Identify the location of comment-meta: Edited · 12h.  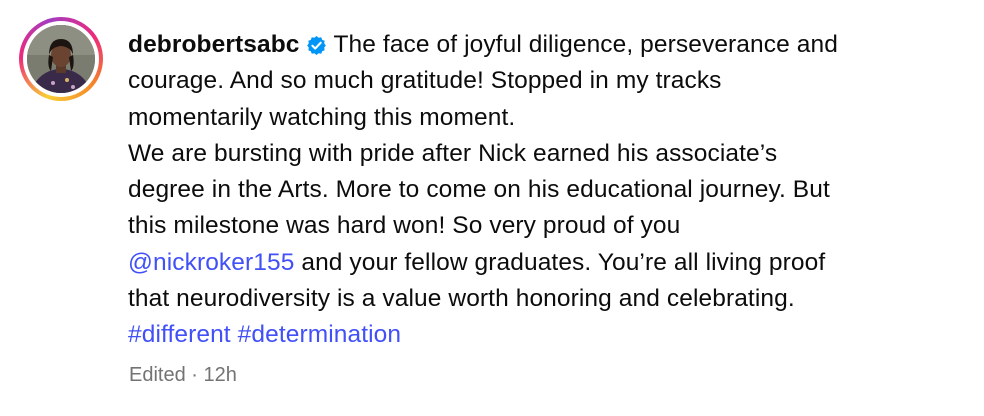
(183, 375).